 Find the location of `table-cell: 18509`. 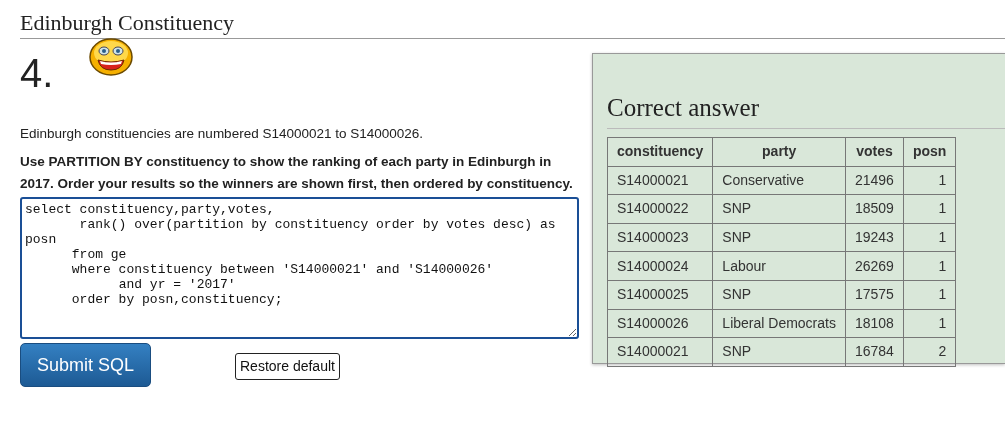

table-cell: 18509 is located at coordinates (874, 209).